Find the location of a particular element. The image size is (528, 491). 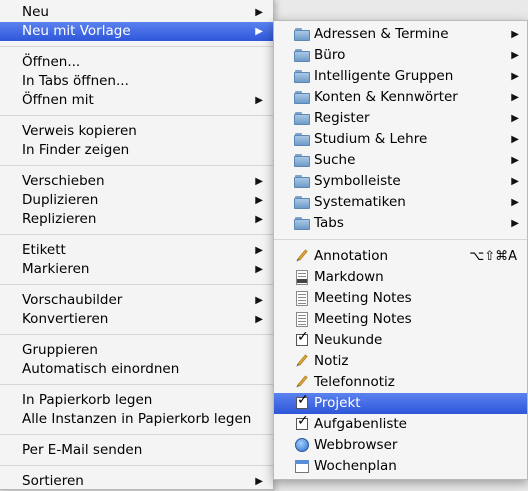

menu-item-konvertieren: Konvertieren ▶ is located at coordinates (136, 319).